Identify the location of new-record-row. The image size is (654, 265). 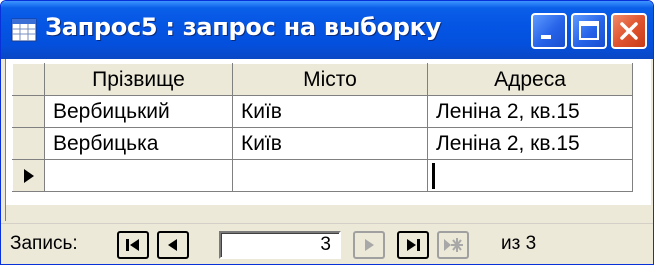
(322, 175).